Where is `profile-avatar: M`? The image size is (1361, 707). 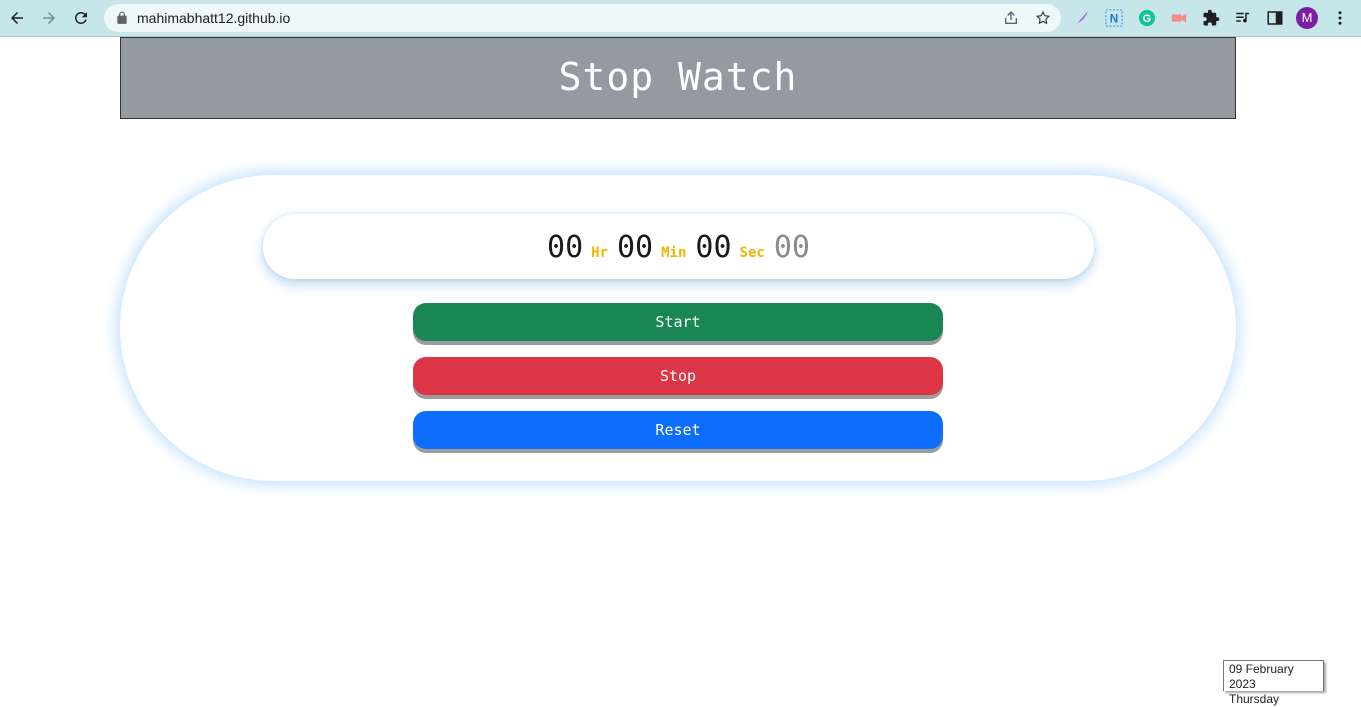 profile-avatar: M is located at coordinates (1307, 18).